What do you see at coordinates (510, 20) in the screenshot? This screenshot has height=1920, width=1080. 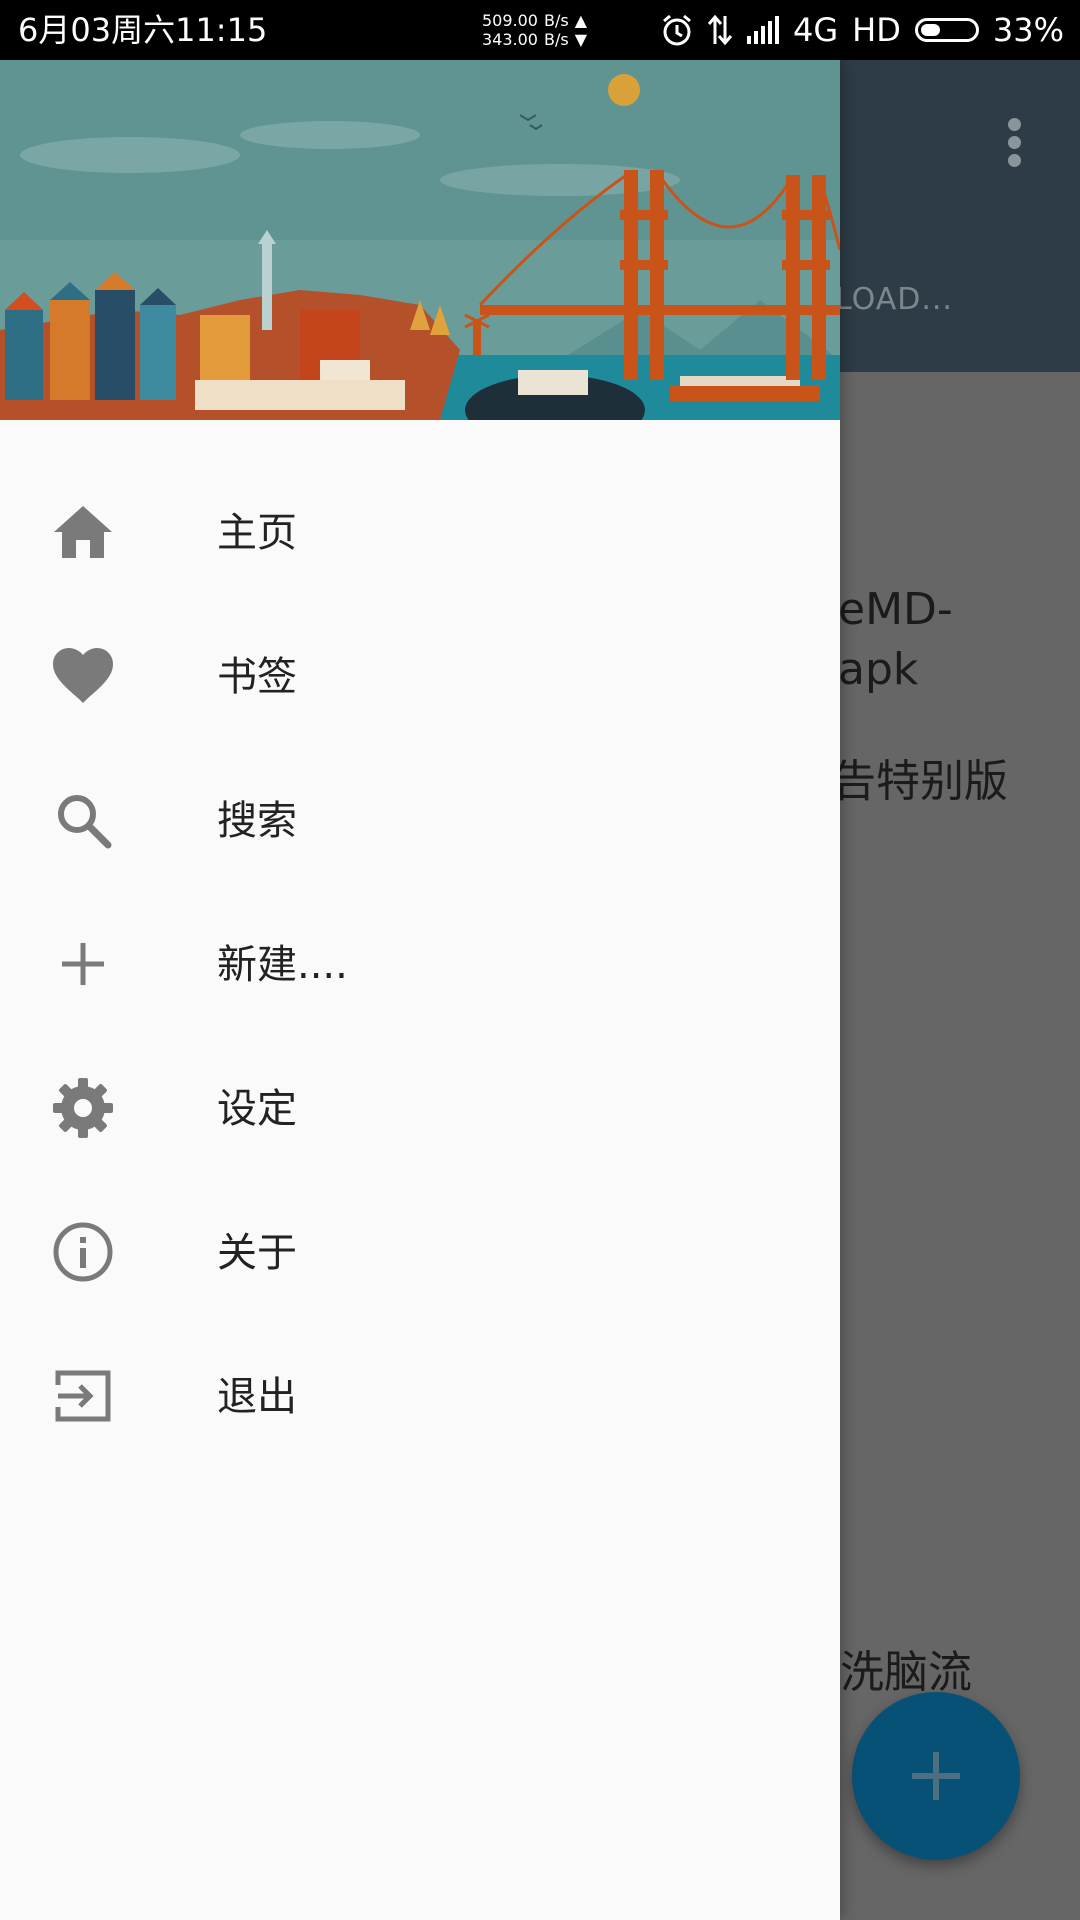 I see `upload-speed: 509.00` at bounding box center [510, 20].